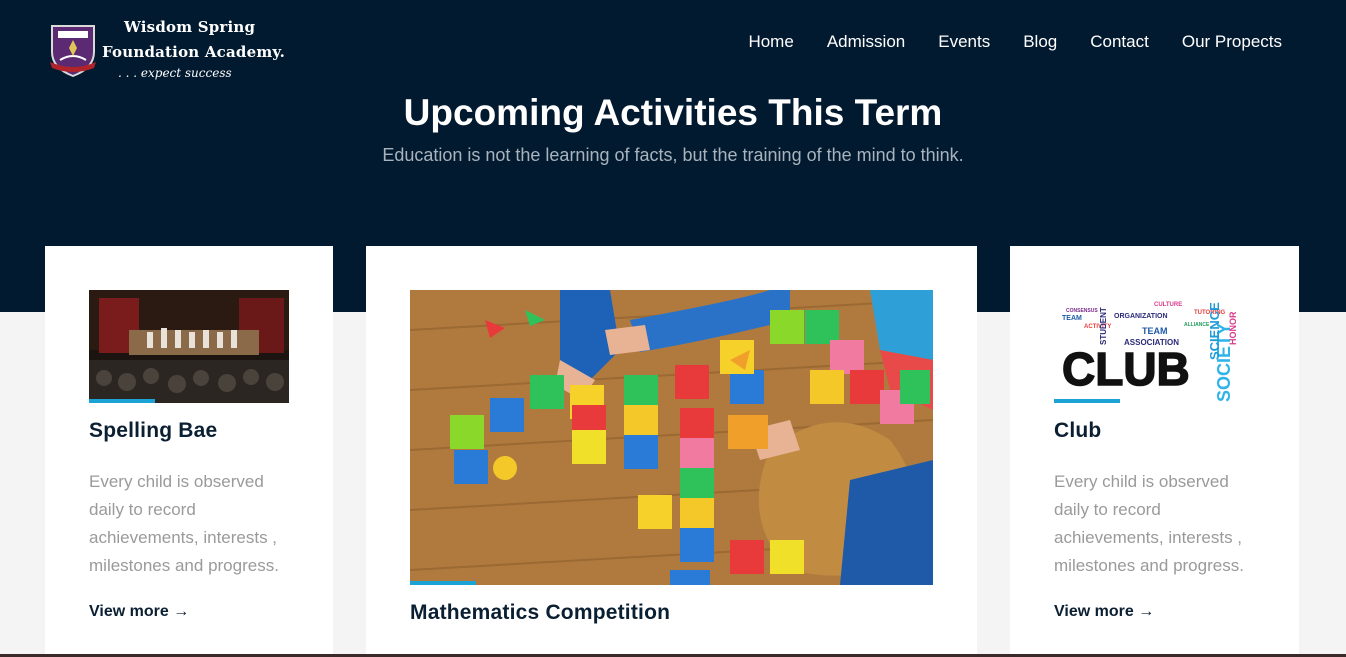 The image size is (1346, 657). Describe the element at coordinates (1077, 431) in the screenshot. I see `card-title: Club` at that location.